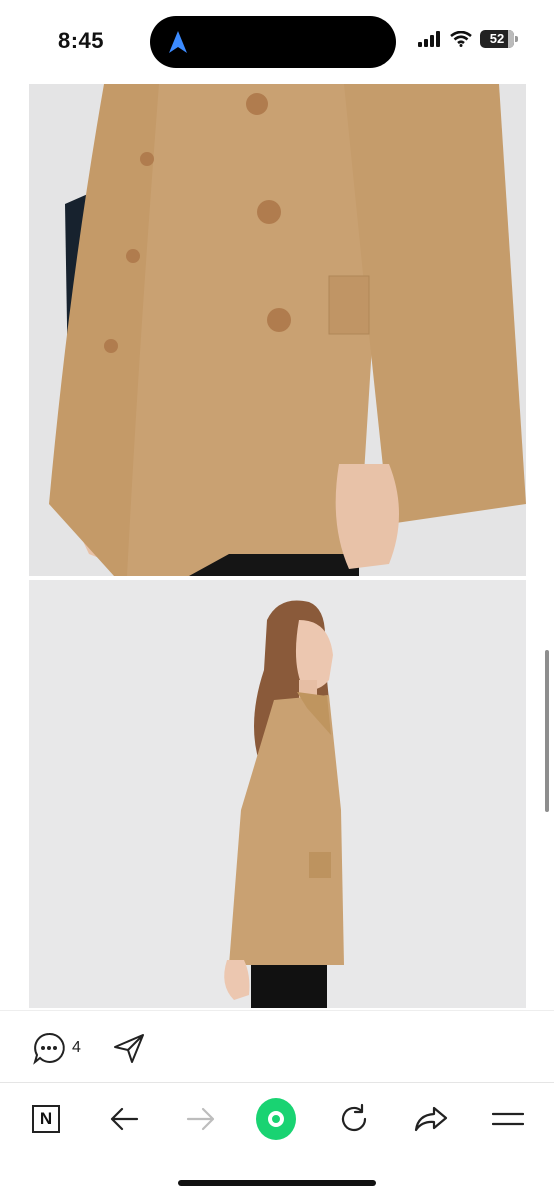 This screenshot has width=554, height=1201. Describe the element at coordinates (273, 42) in the screenshot. I see `dynamic-island` at that location.